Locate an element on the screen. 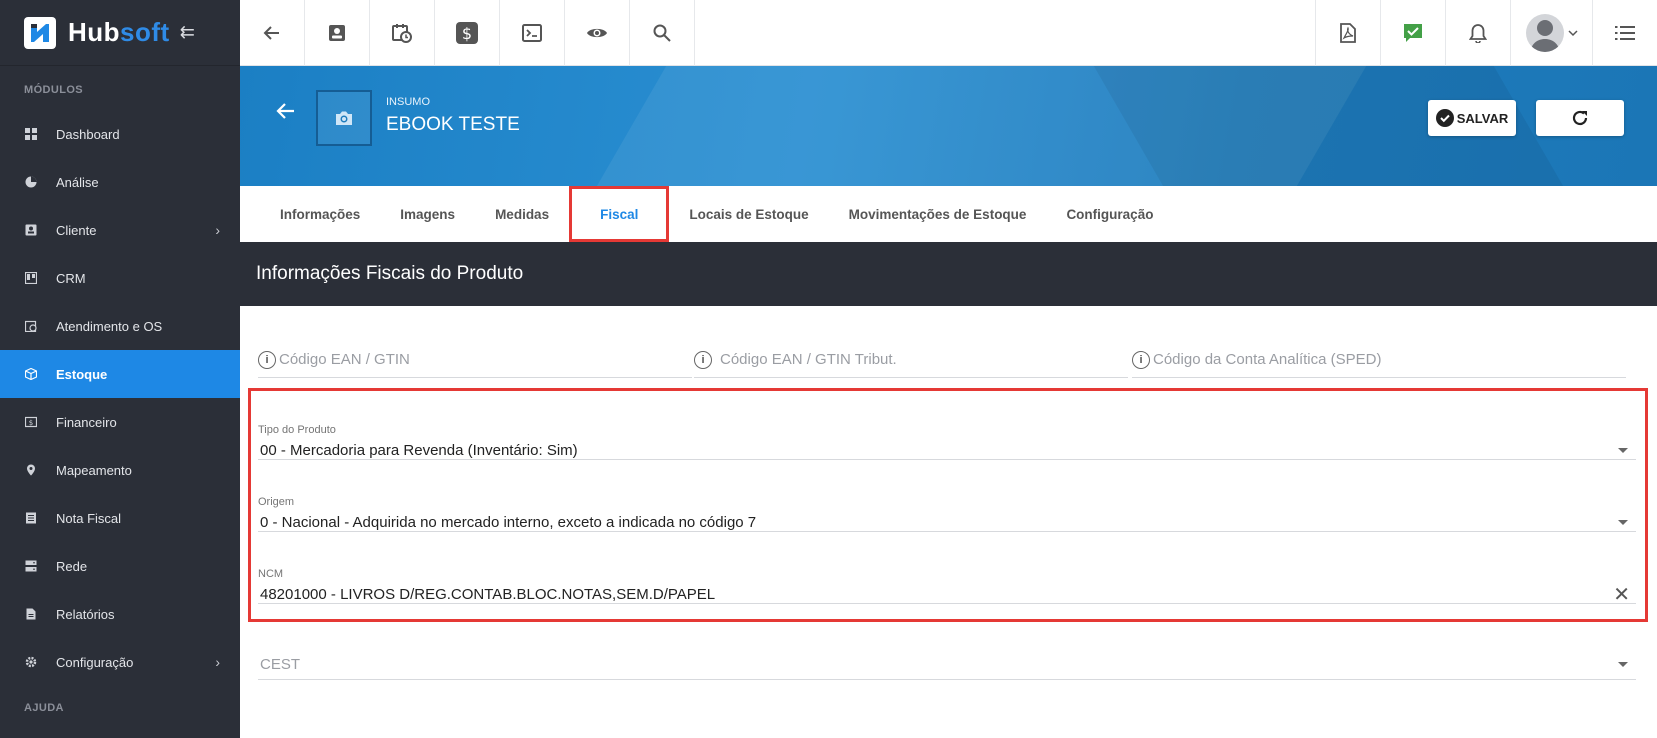  sidebar-item-analise: Análise is located at coordinates (120, 182).